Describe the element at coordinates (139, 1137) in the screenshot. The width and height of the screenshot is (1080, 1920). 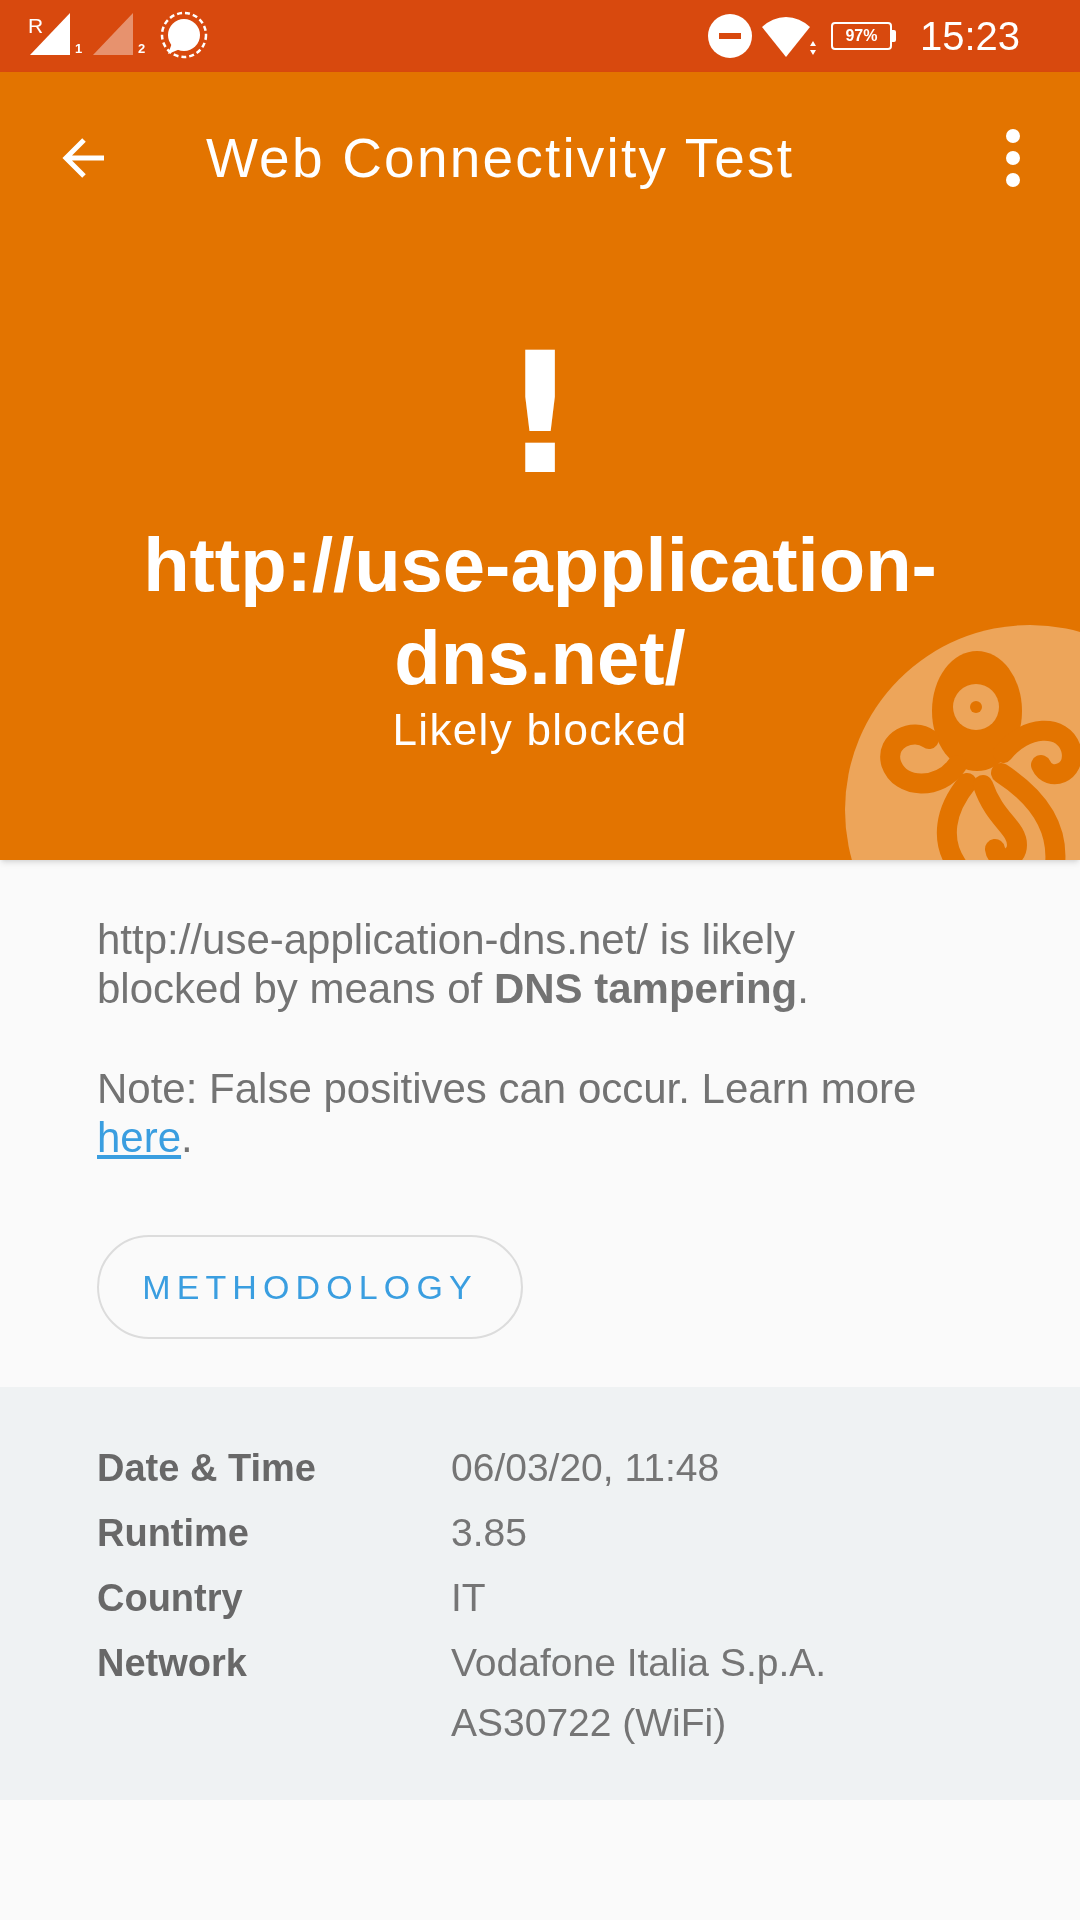
I see `learn-more-link: here` at that location.